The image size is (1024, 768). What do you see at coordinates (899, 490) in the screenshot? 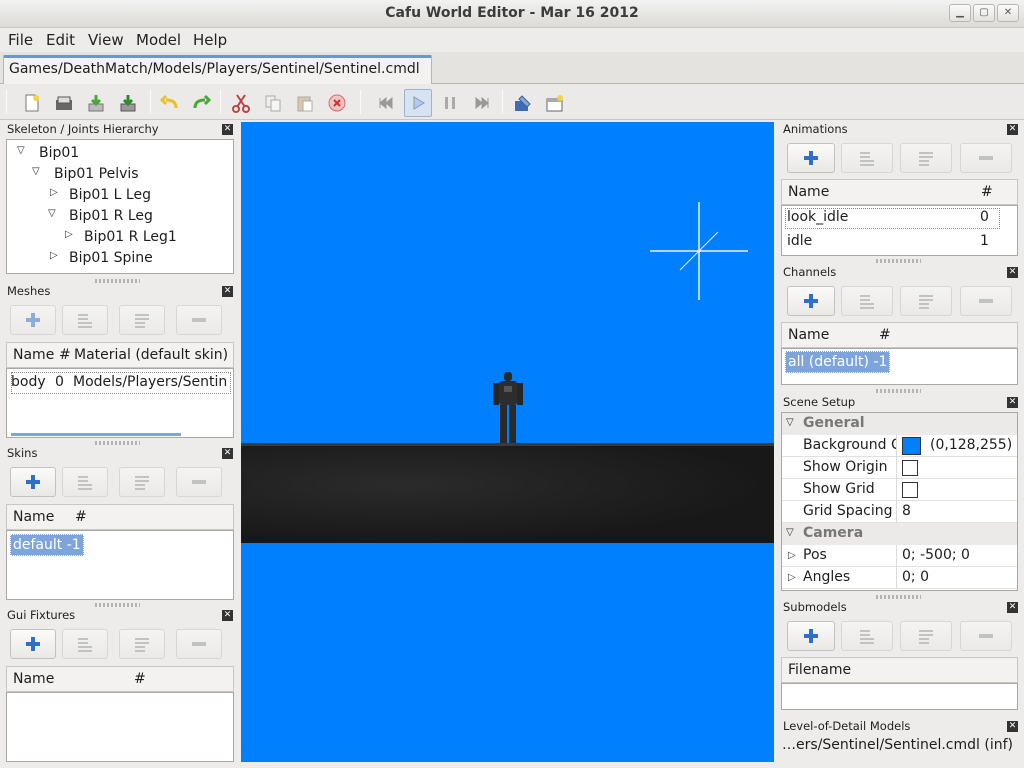
I see `prop-show-grid: Show Grid` at bounding box center [899, 490].